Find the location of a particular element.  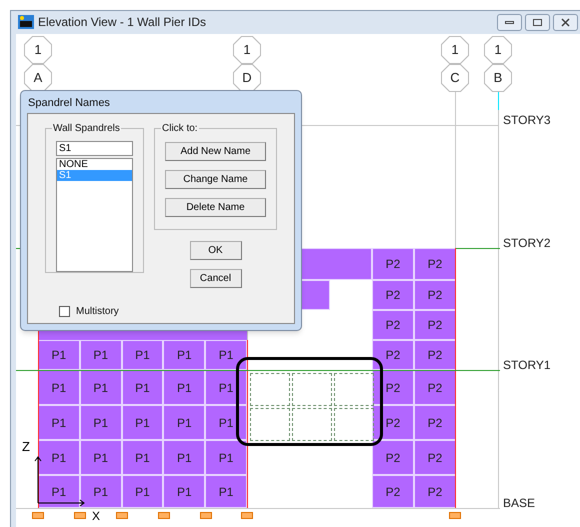

grid-bubble: B is located at coordinates (498, 78).